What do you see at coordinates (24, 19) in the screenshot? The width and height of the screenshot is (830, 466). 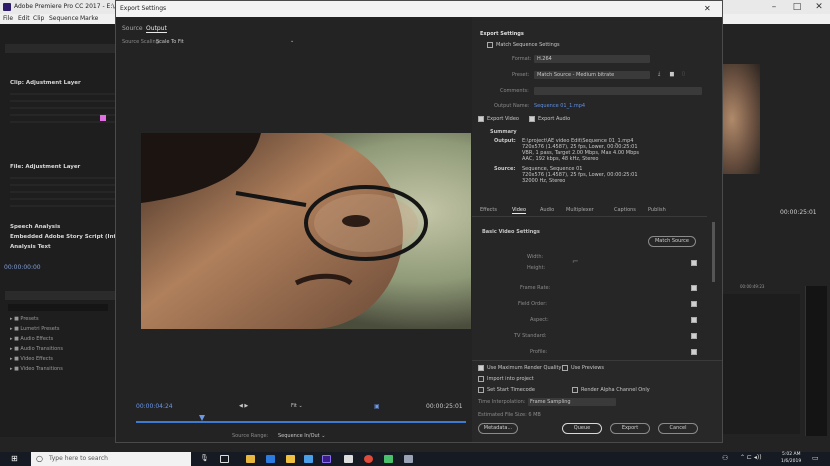 I see `menu-edit: Edit` at bounding box center [24, 19].